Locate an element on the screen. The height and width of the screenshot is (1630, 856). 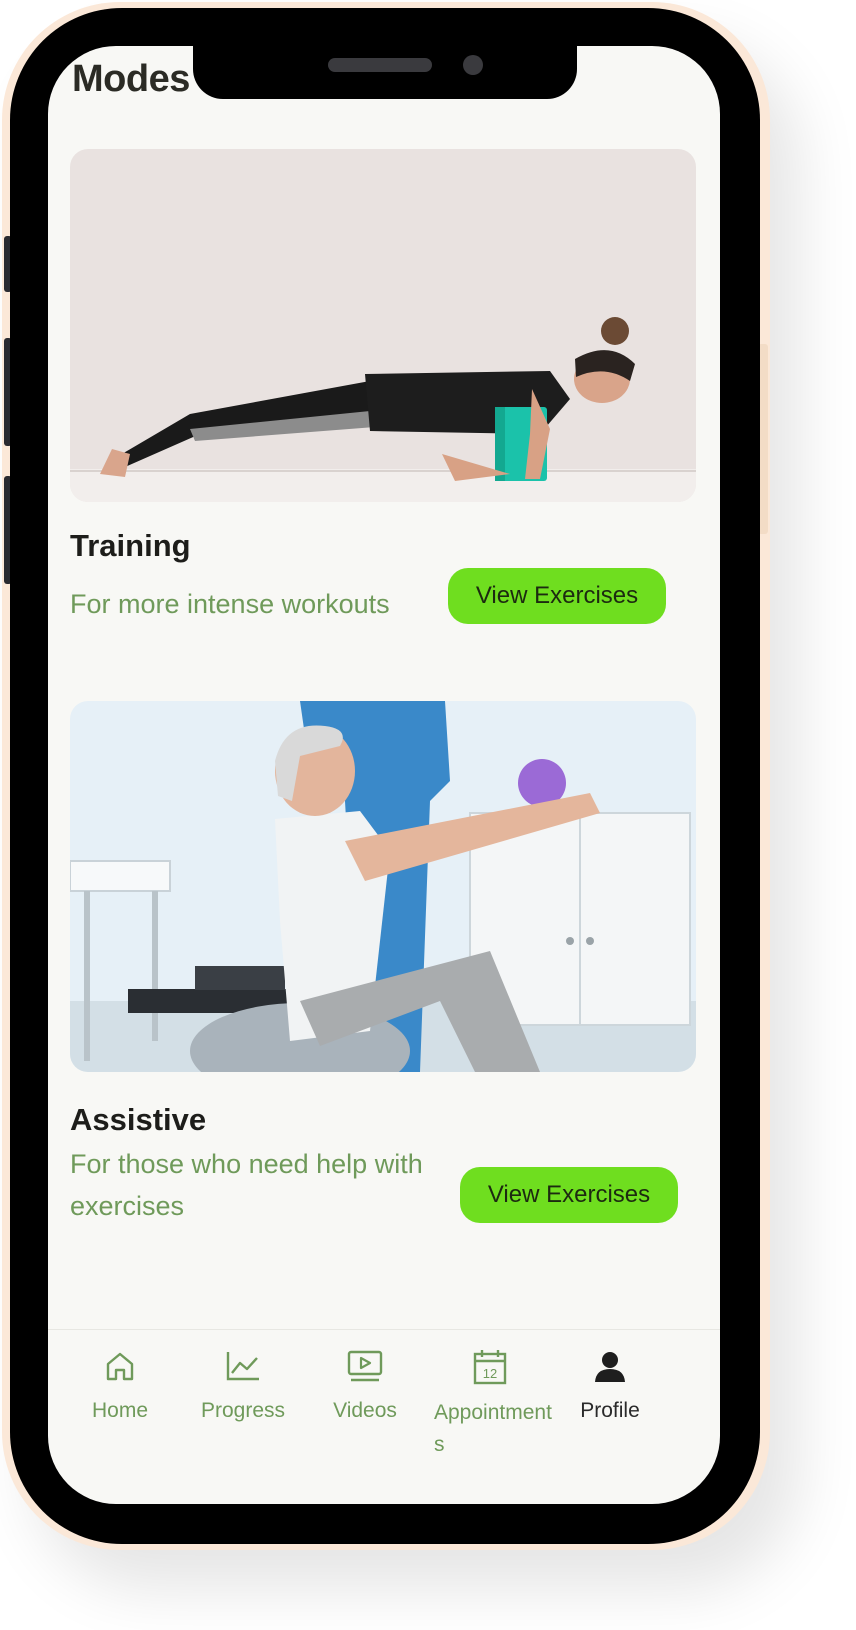
tab-home: Home is located at coordinates (120, 1388).